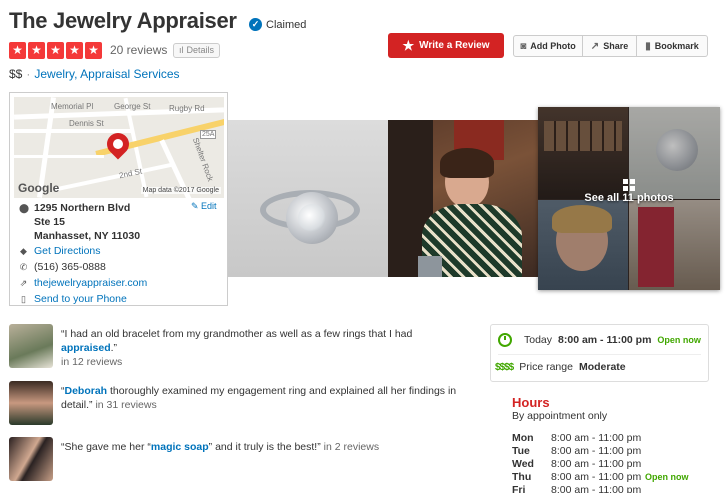 This screenshot has width=725, height=493. Describe the element at coordinates (123, 20) in the screenshot. I see `business-title: The Jewelry Appraiser` at that location.